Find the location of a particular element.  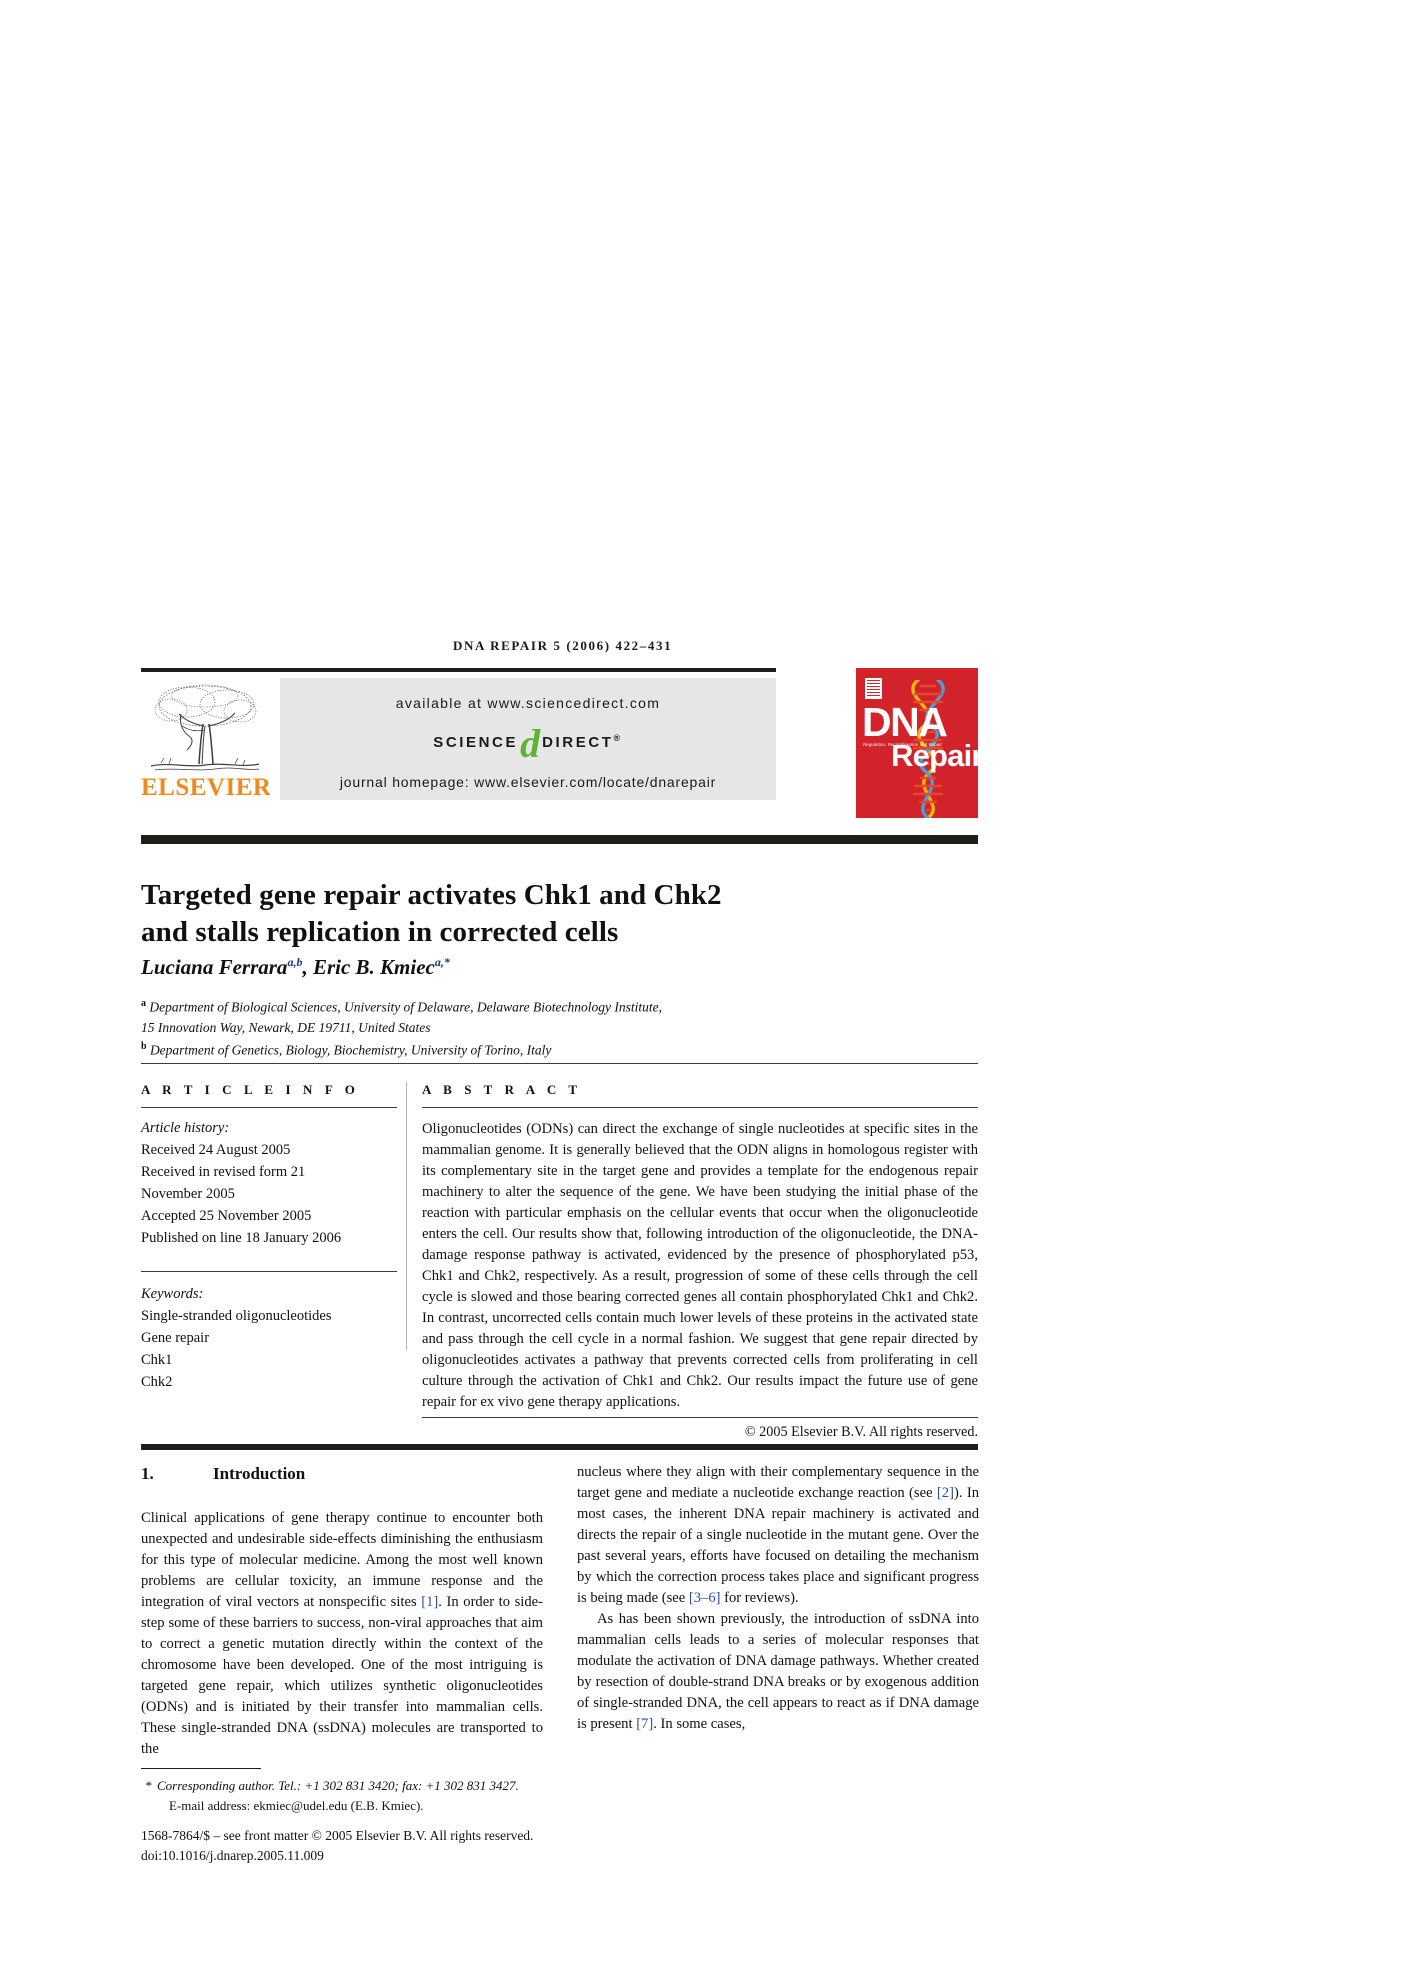

abstract-heading: A B S T R A C T is located at coordinates (502, 1089).